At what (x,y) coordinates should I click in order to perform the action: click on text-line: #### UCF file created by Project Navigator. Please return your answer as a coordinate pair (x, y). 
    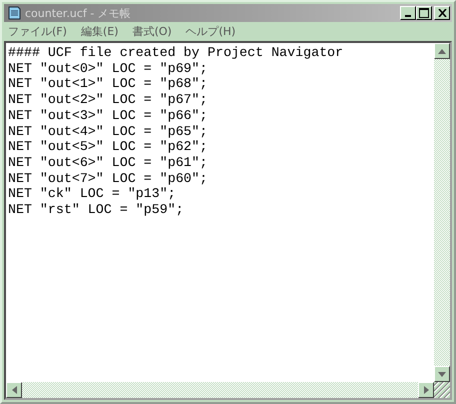
    Looking at the image, I should click on (176, 53).